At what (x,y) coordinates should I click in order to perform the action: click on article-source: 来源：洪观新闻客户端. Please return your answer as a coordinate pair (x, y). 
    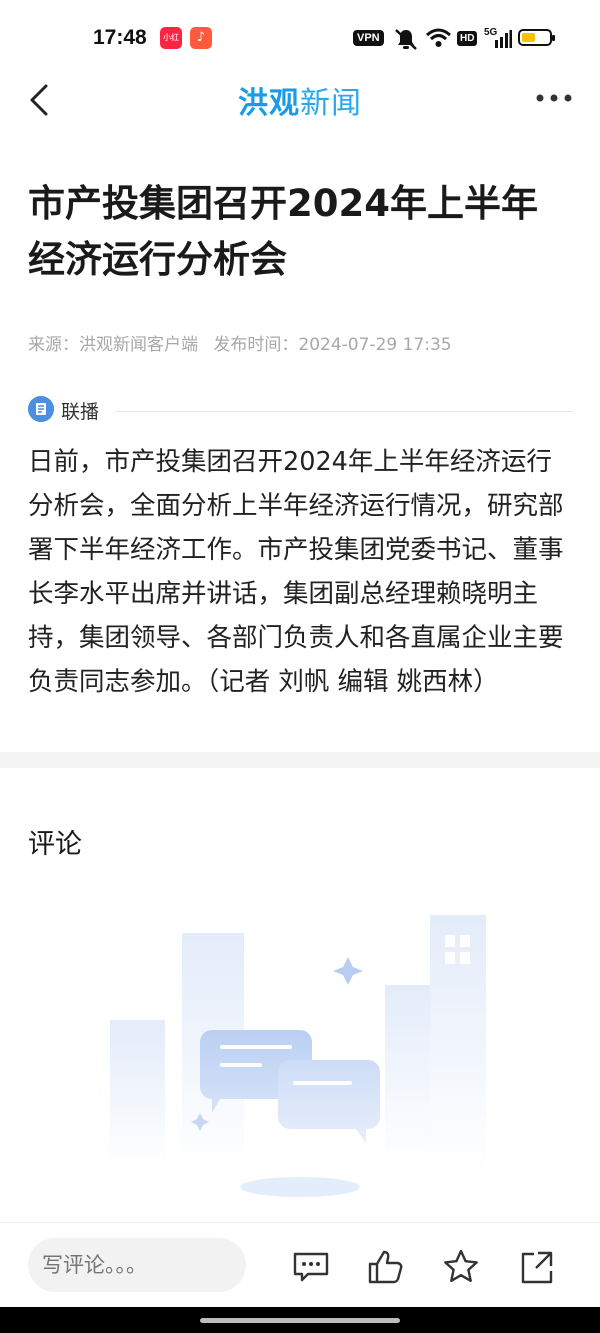
    Looking at the image, I should click on (113, 345).